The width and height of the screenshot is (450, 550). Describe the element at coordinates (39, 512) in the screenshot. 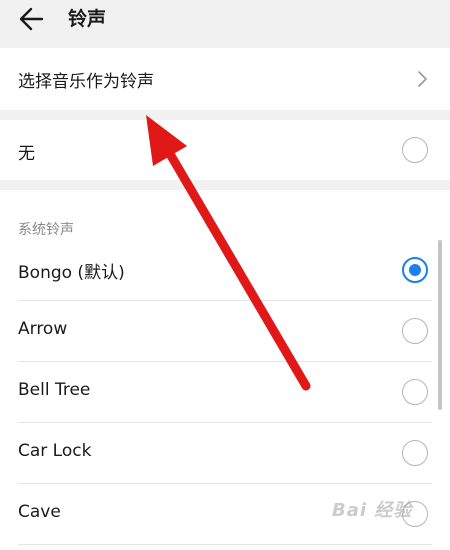

I see `ringtone-label: Cave` at that location.